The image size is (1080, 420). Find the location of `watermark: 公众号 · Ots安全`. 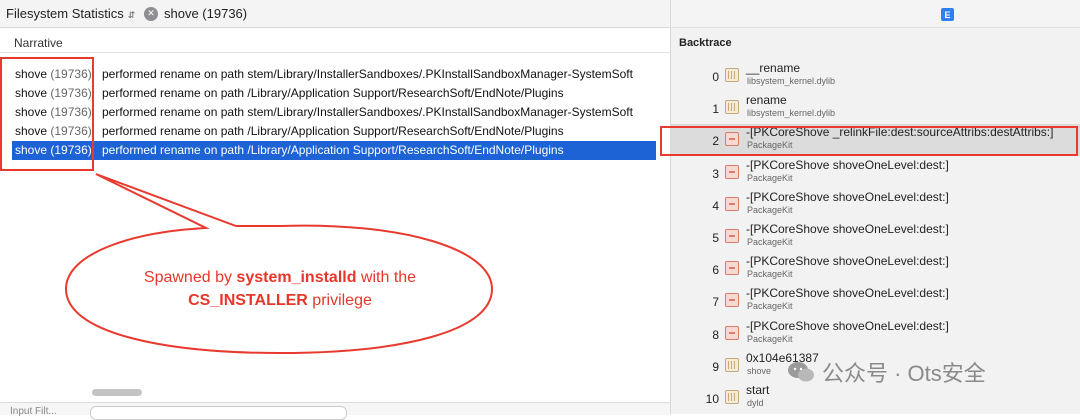

watermark: 公众号 · Ots安全 is located at coordinates (886, 372).